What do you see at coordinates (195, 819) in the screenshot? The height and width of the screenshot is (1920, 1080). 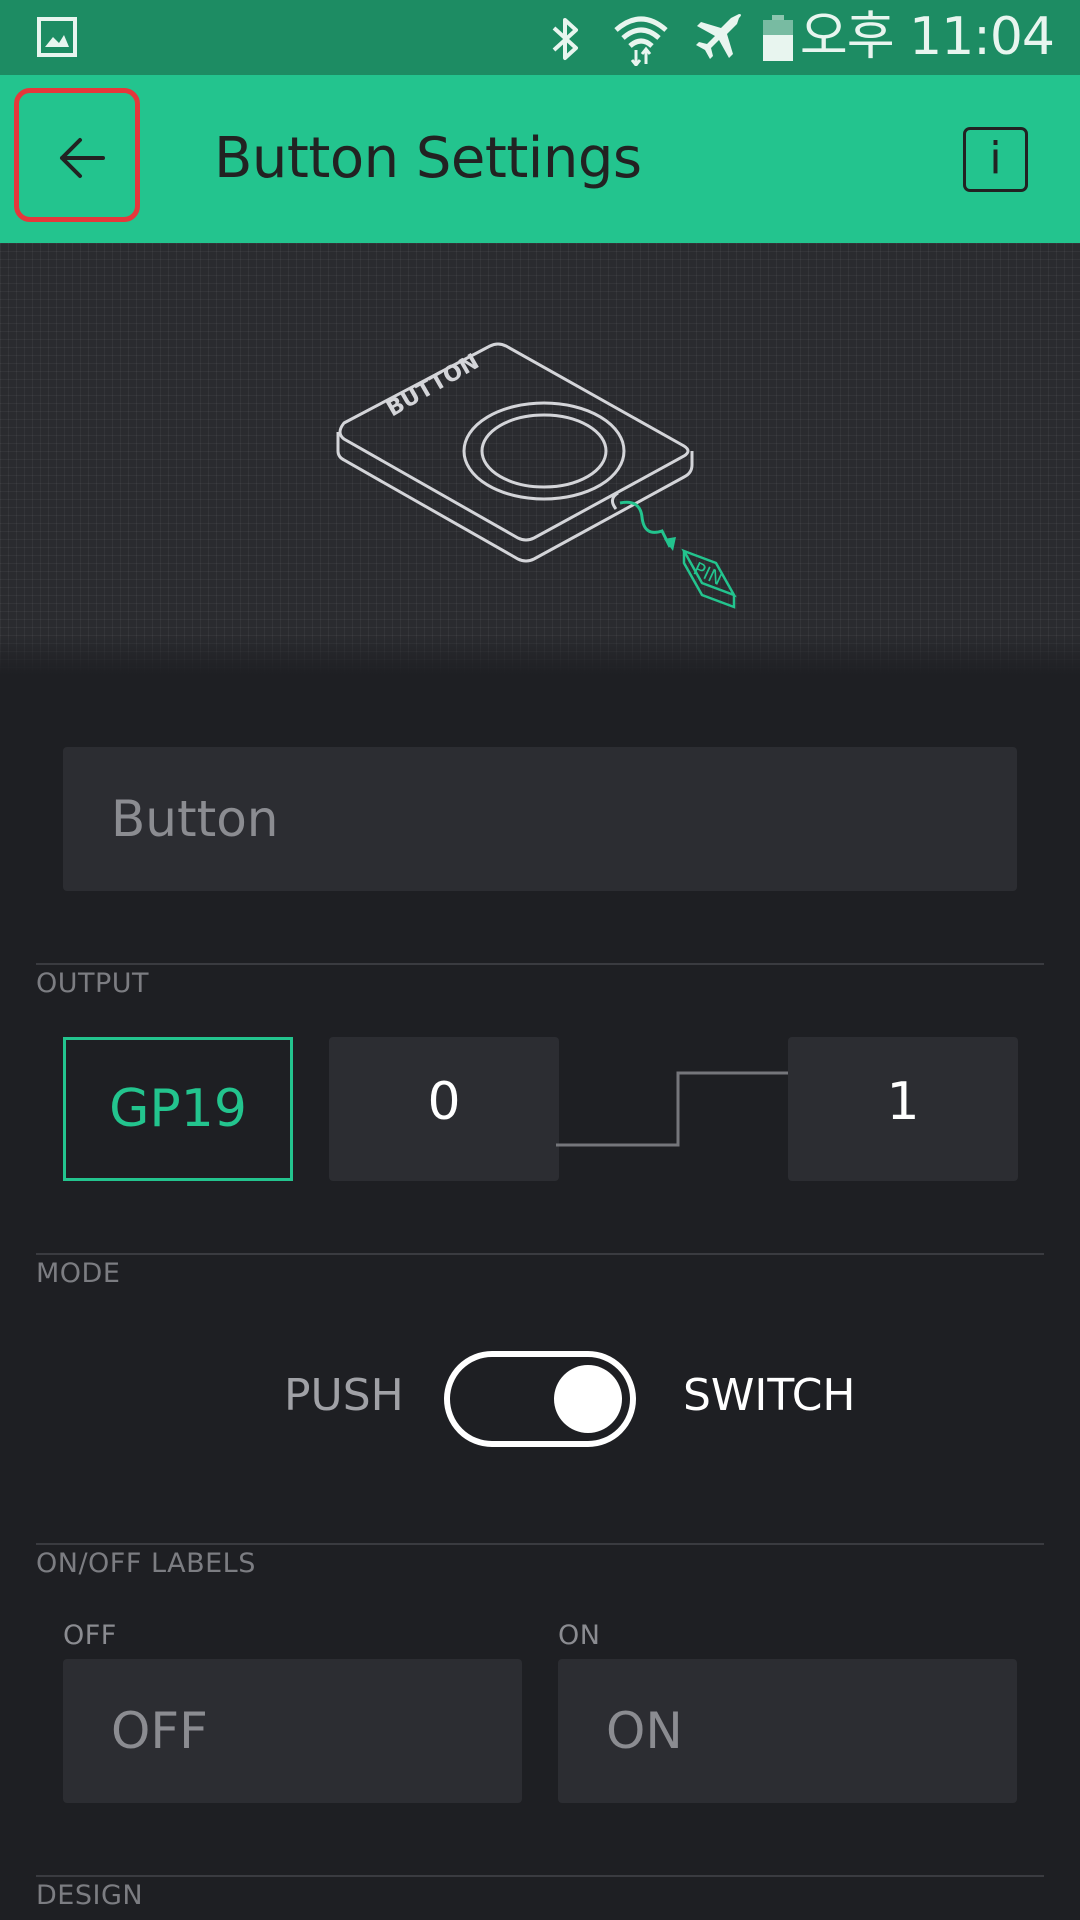 I see `widget-name-value: Button` at bounding box center [195, 819].